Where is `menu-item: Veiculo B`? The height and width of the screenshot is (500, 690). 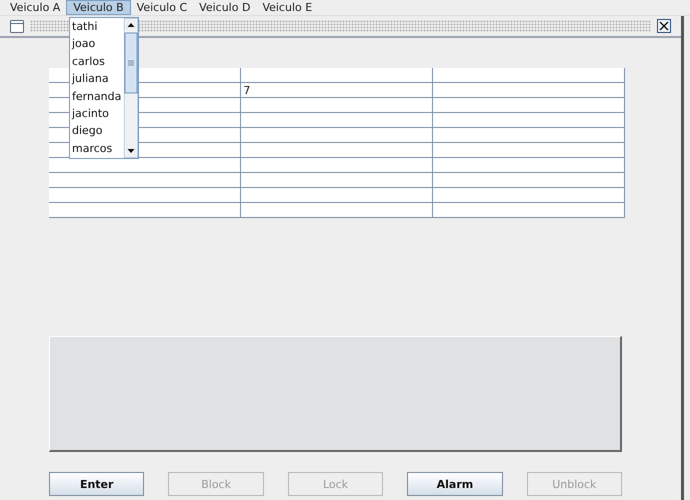 menu-item: Veiculo B is located at coordinates (98, 7).